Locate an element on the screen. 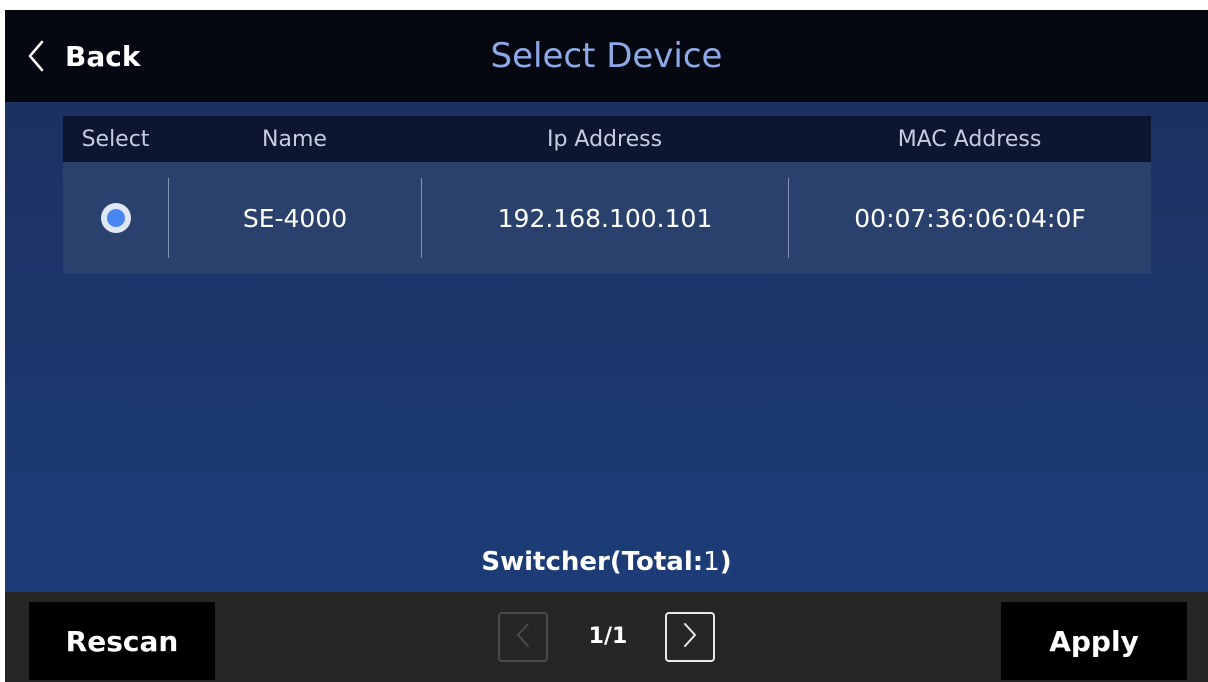 The width and height of the screenshot is (1208, 682). device-name-cell: SE-4000 is located at coordinates (294, 218).